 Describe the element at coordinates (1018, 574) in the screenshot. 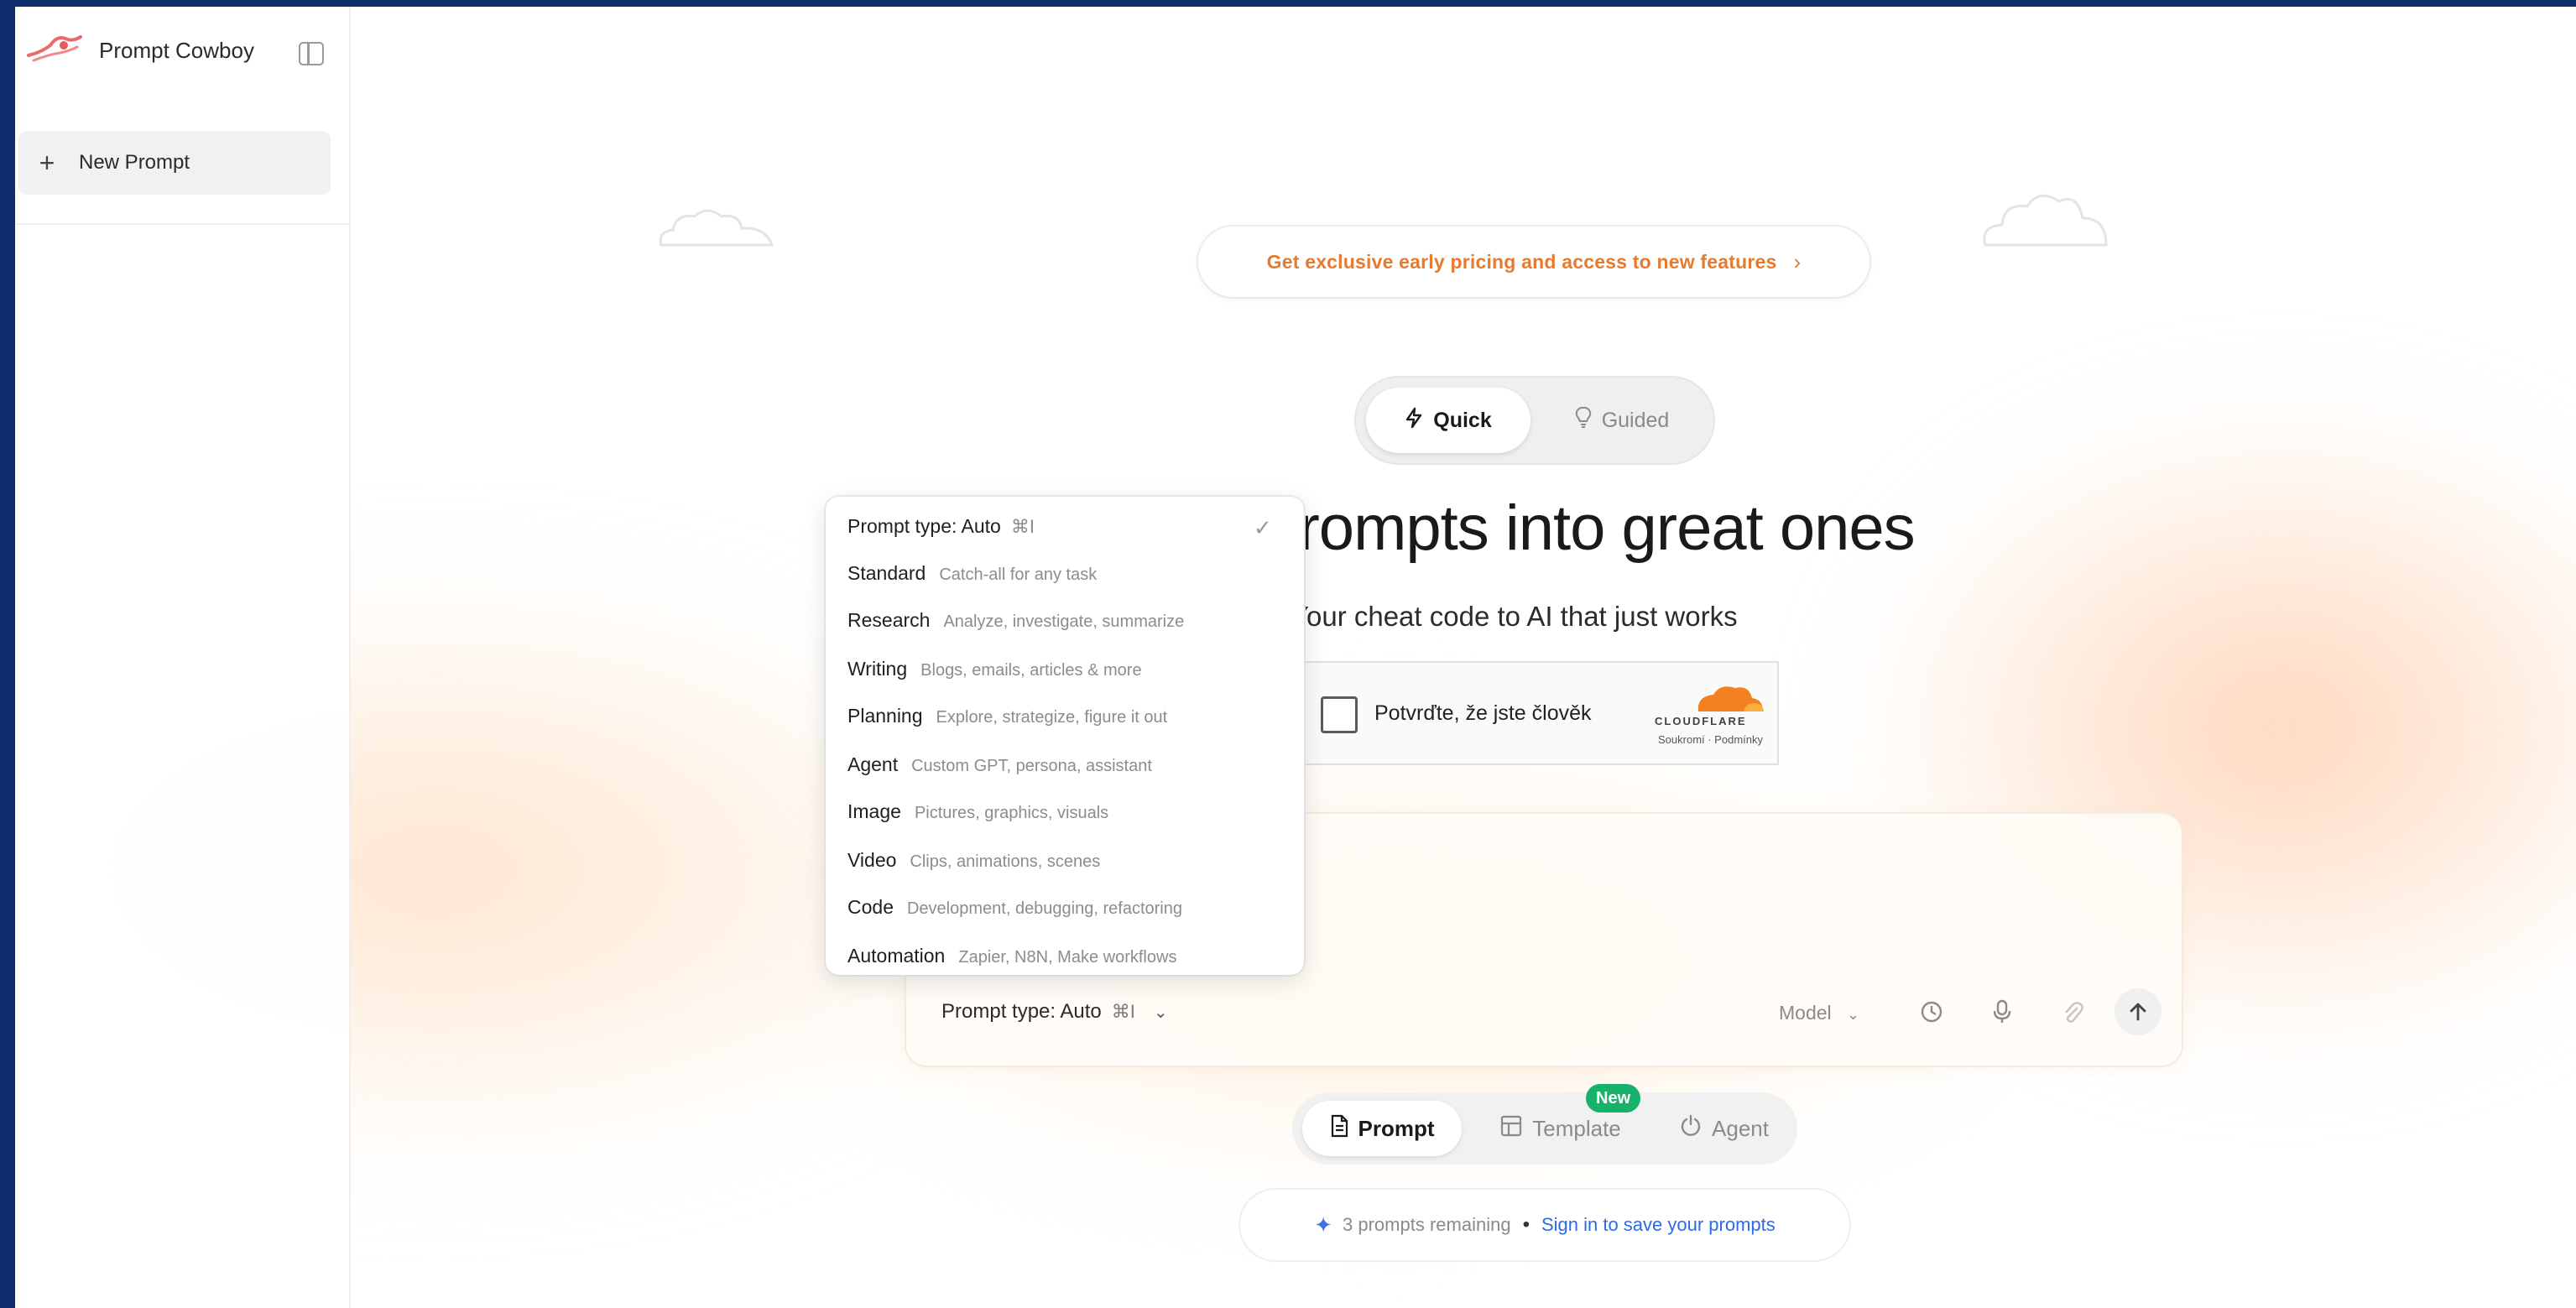

I see `option-desc: Catch-all for any task` at that location.